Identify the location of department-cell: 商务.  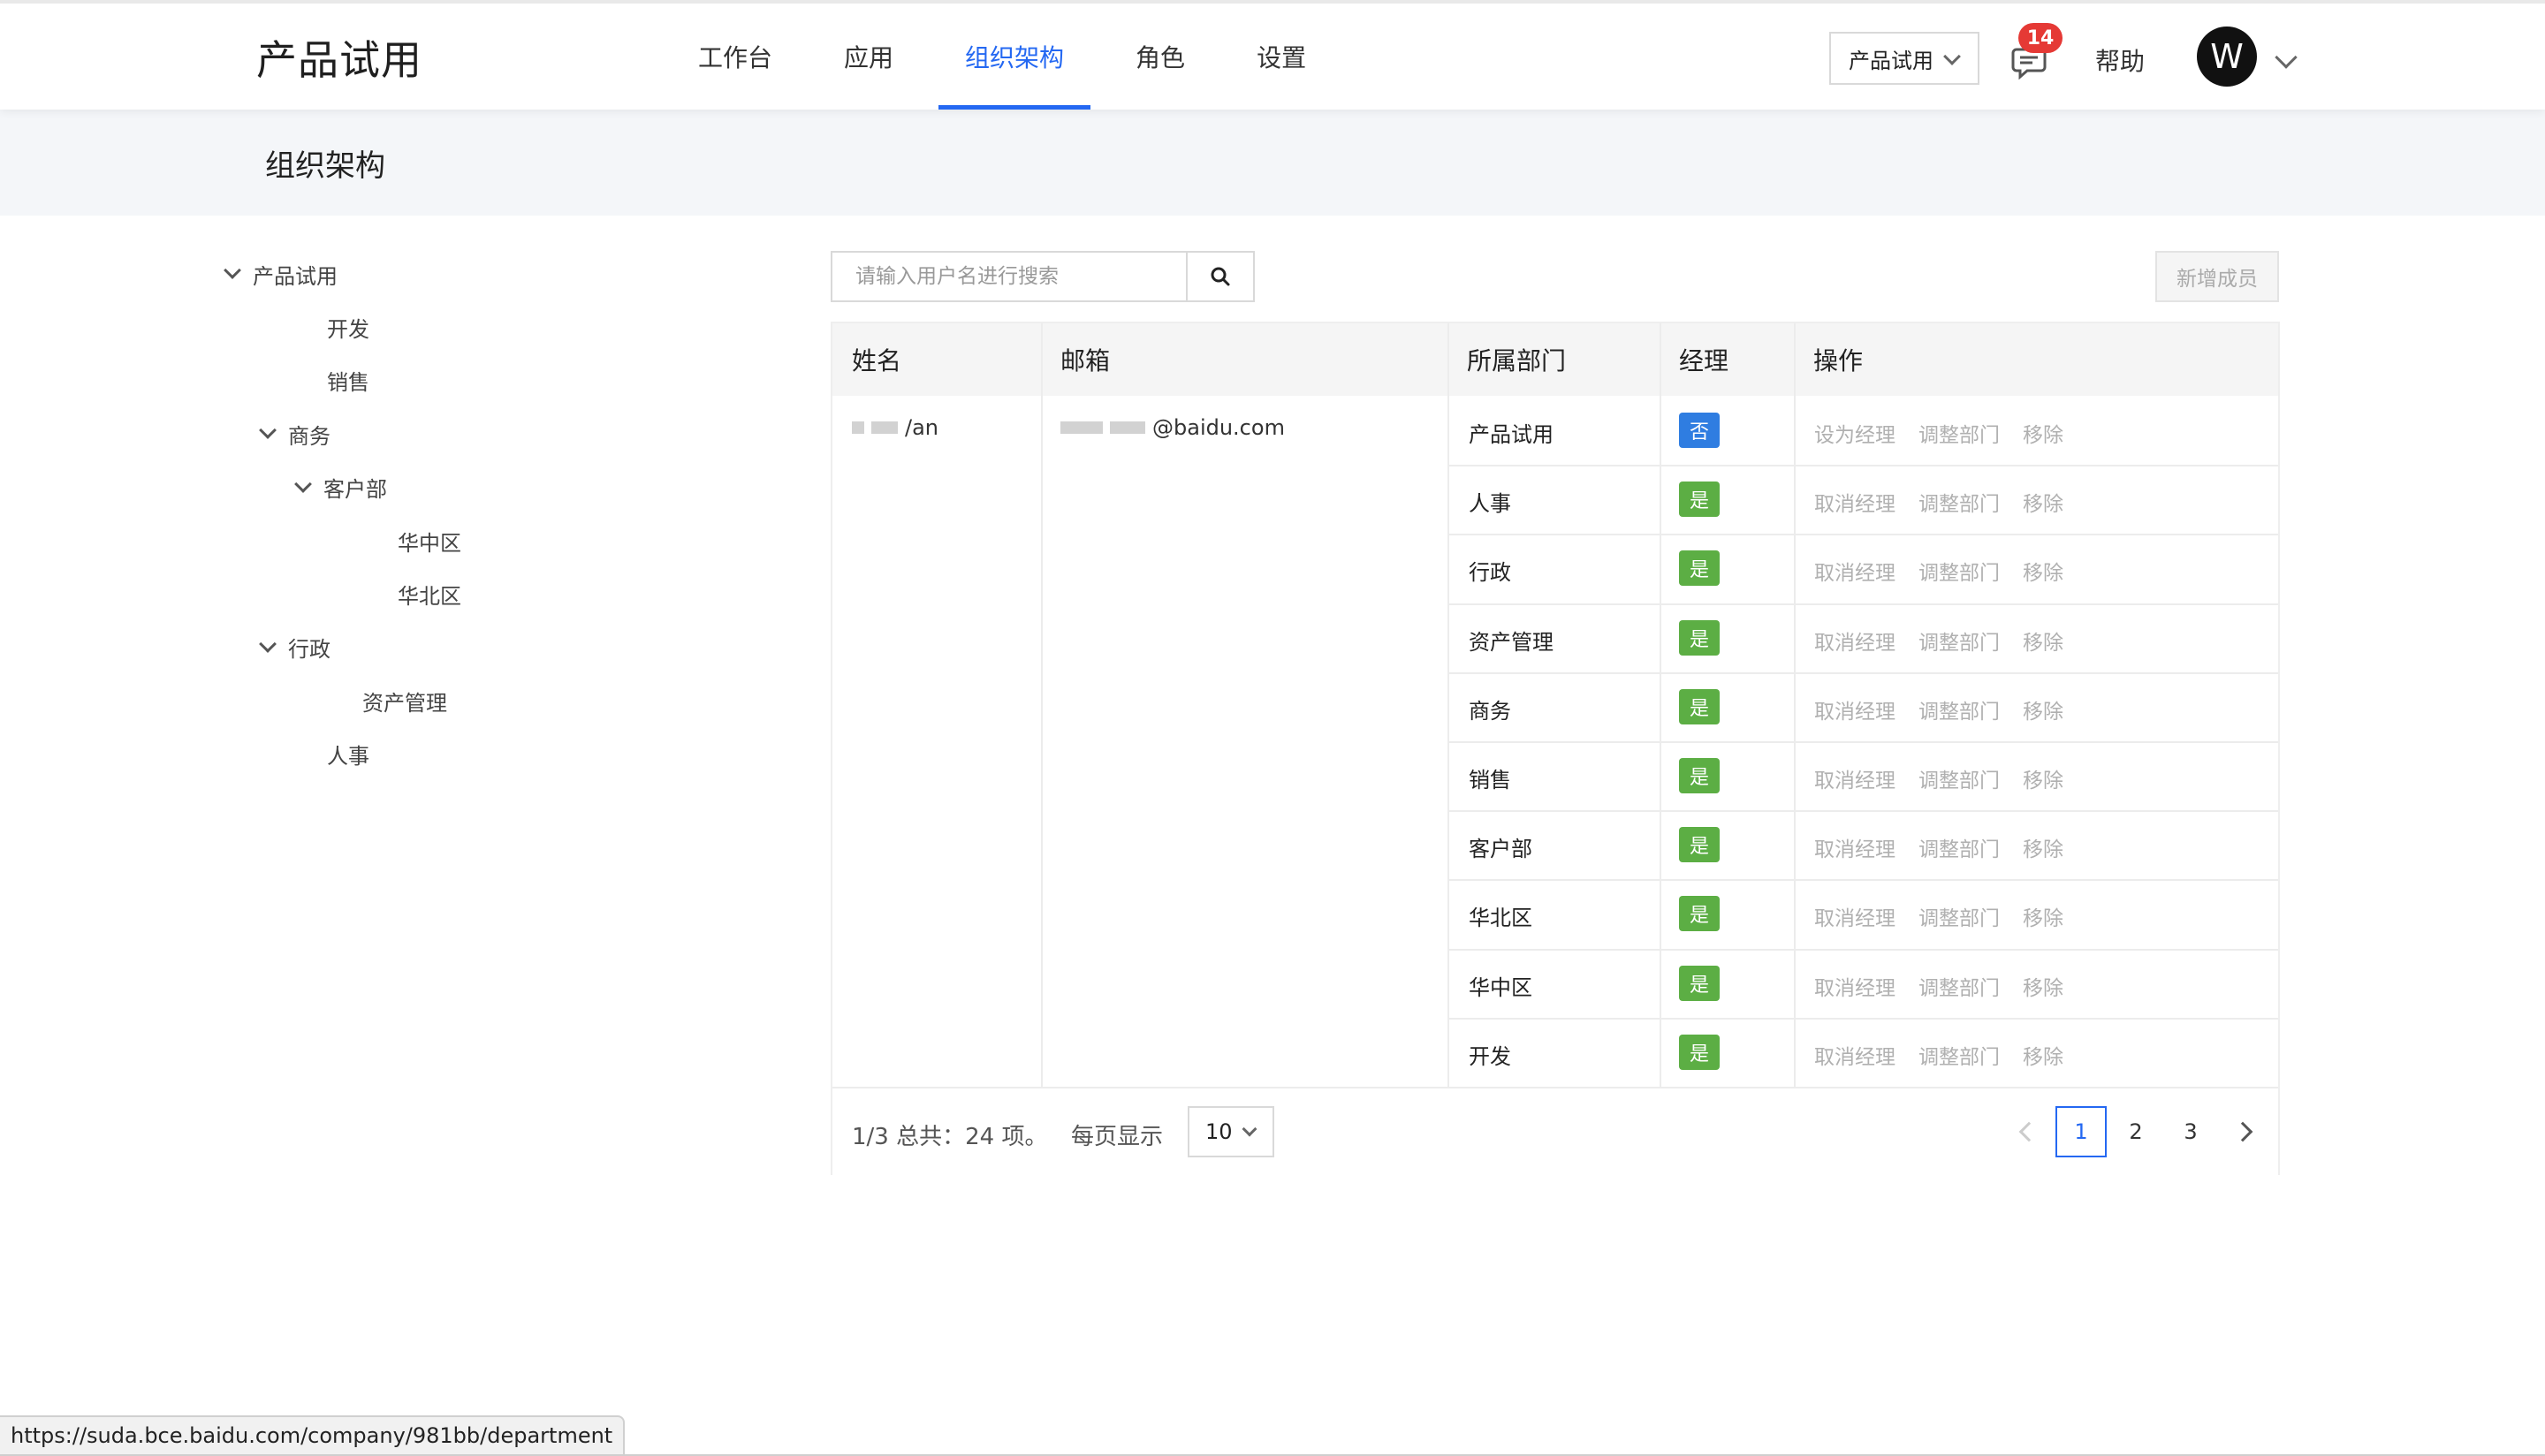
(1490, 711).